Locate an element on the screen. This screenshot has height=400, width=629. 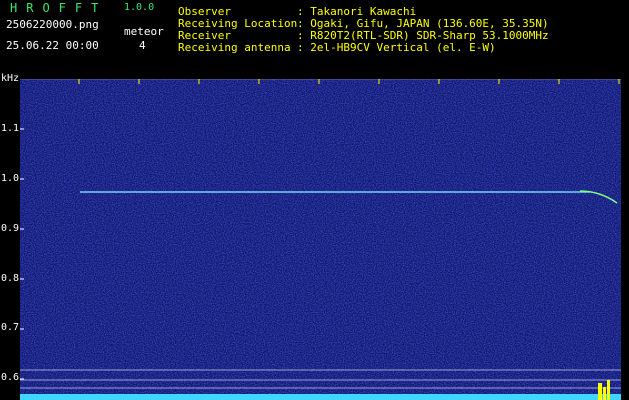
level-strip is located at coordinates (320, 397).